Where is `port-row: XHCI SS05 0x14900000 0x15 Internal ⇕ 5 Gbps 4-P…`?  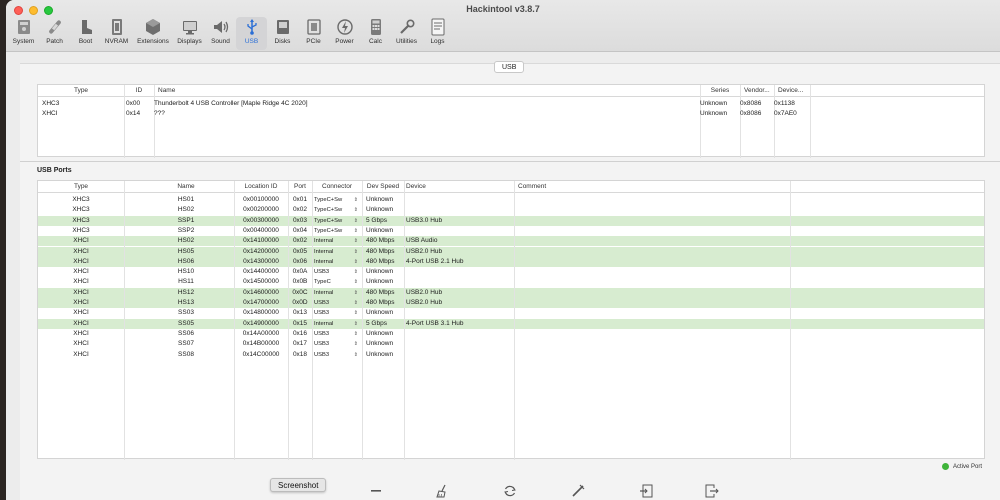 port-row: XHCI SS05 0x14900000 0x15 Internal ⇕ 5 Gbps 4-P… is located at coordinates (511, 323).